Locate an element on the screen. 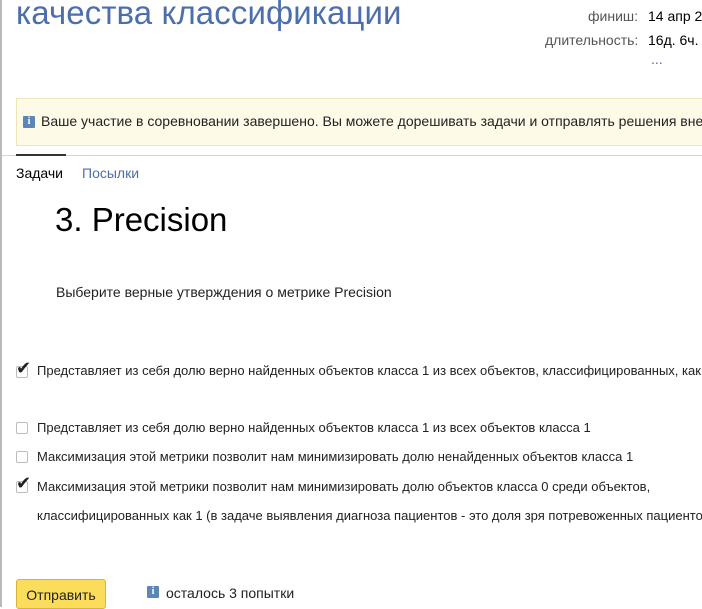  problem-title: 3. Precision is located at coordinates (141, 219).